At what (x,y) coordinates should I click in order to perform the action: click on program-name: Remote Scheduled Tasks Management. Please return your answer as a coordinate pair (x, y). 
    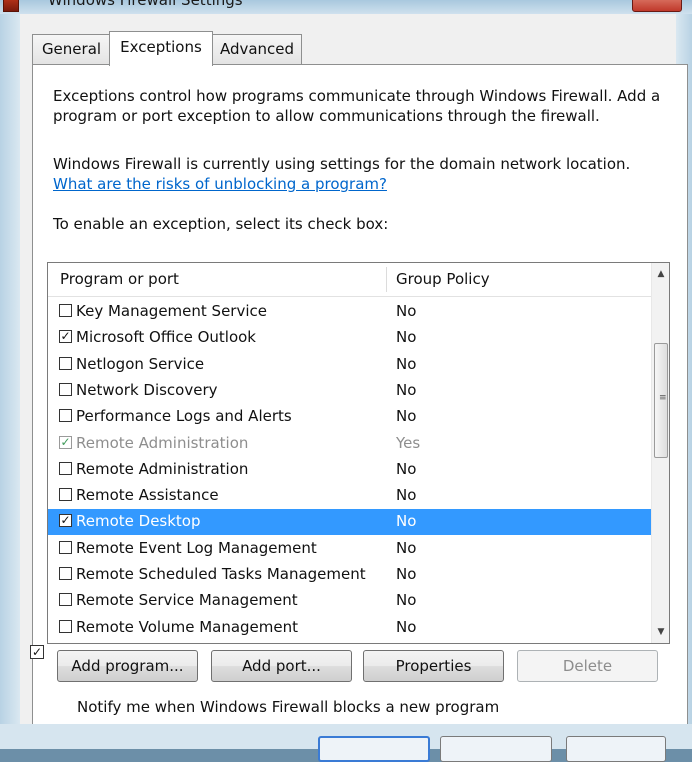
    Looking at the image, I should click on (221, 574).